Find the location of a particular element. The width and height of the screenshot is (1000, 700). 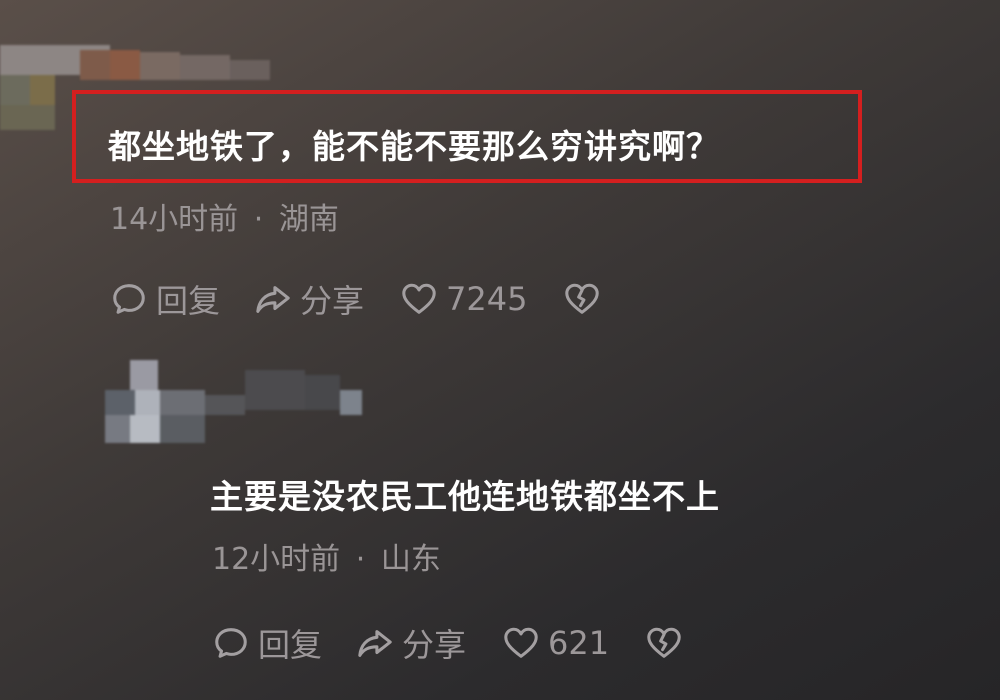

comment-location: 湖南 is located at coordinates (308, 219).